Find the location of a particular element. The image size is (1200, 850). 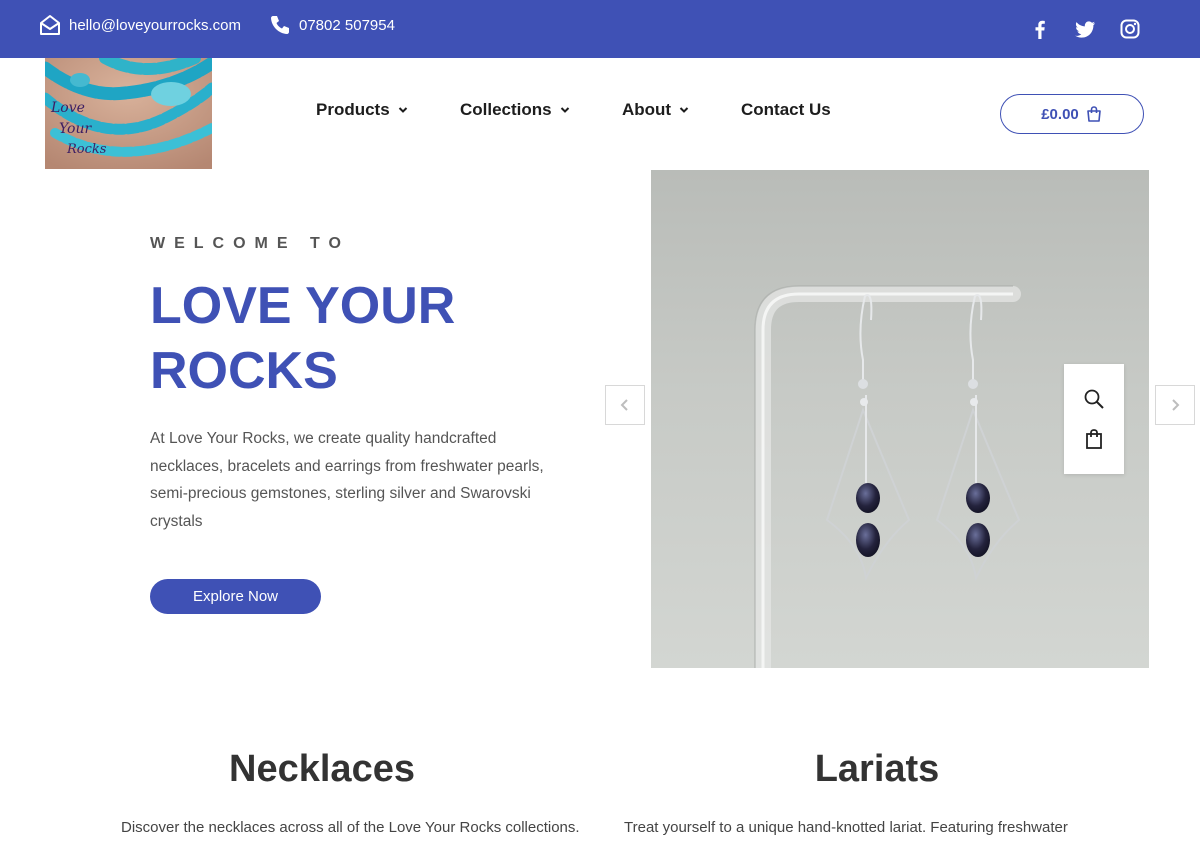

envelope-open-icon is located at coordinates (50, 25).